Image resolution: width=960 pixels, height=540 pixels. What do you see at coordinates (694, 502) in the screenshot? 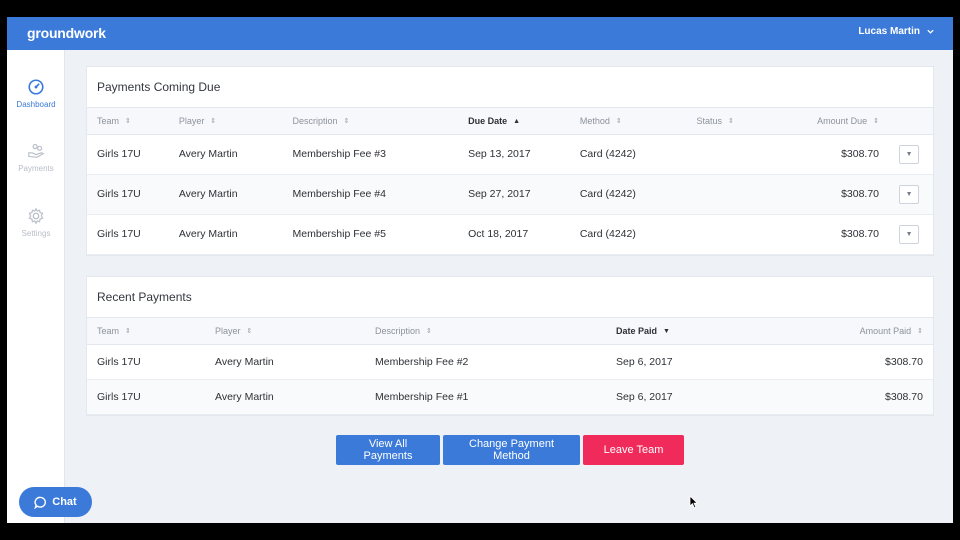
I see `mouse-cursor-icon` at bounding box center [694, 502].